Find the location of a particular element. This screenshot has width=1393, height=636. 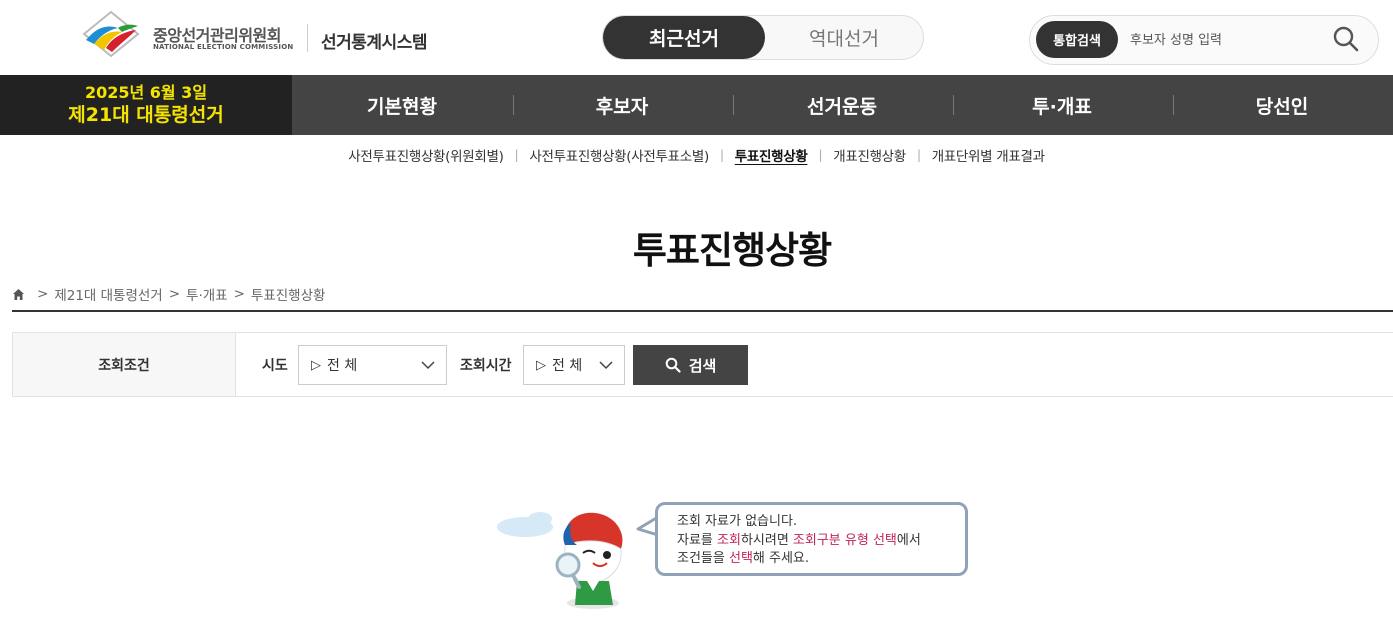

conditions-label: 조회조건 is located at coordinates (124, 364).